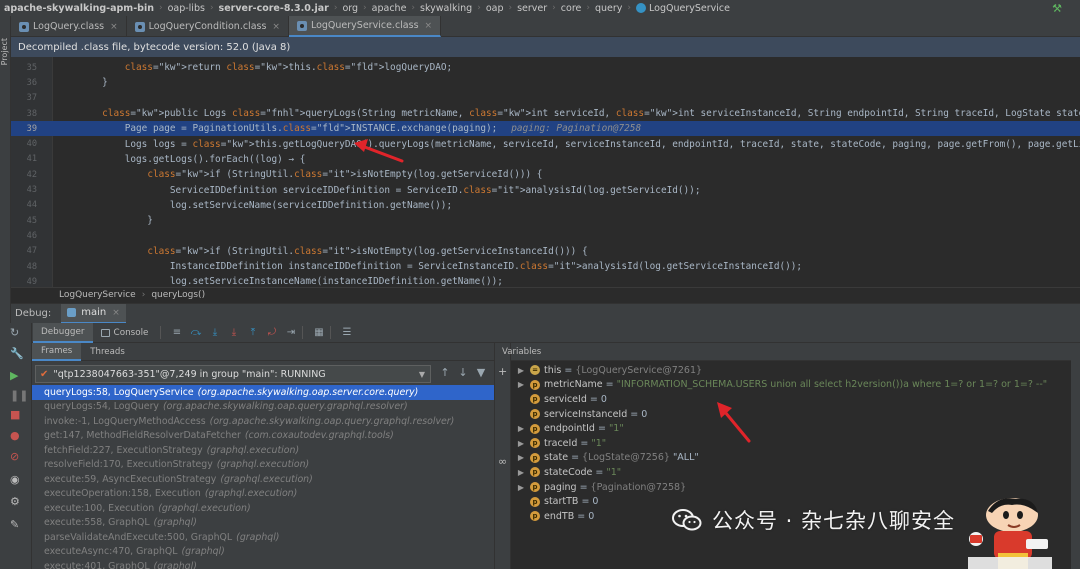 The height and width of the screenshot is (569, 1080). What do you see at coordinates (389, 8) in the screenshot?
I see `breadcrumb-apache: apache` at bounding box center [389, 8].